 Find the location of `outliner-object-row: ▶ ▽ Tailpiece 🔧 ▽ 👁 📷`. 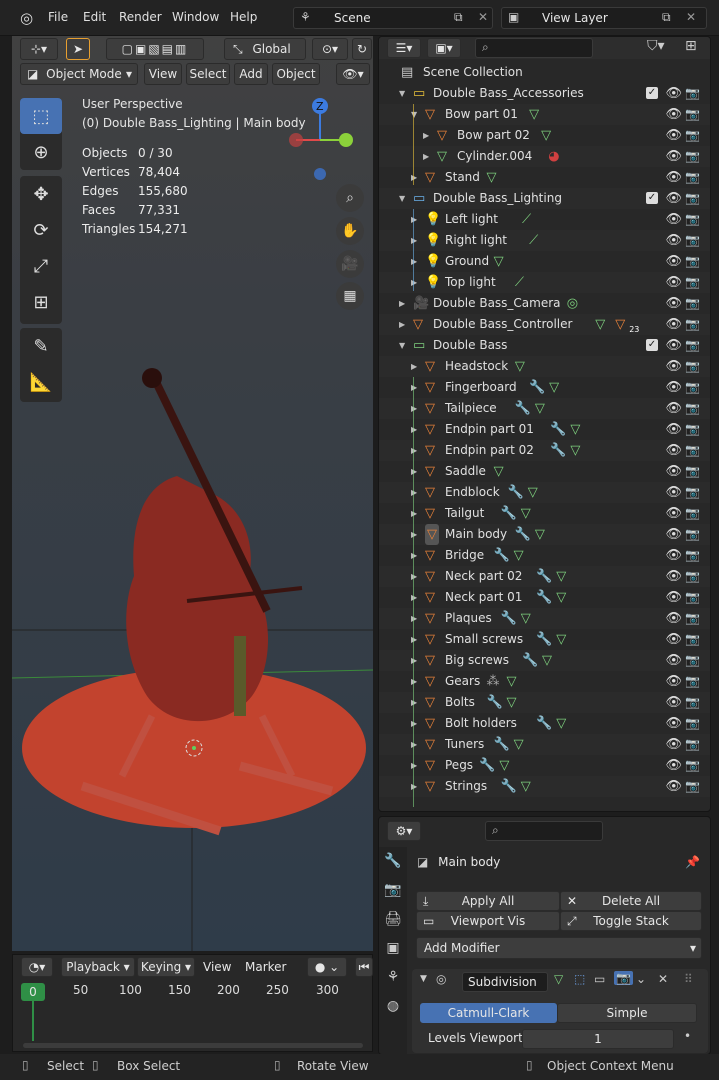

outliner-object-row: ▶ ▽ Tailpiece 🔧 ▽ 👁 📷 is located at coordinates (544, 408).